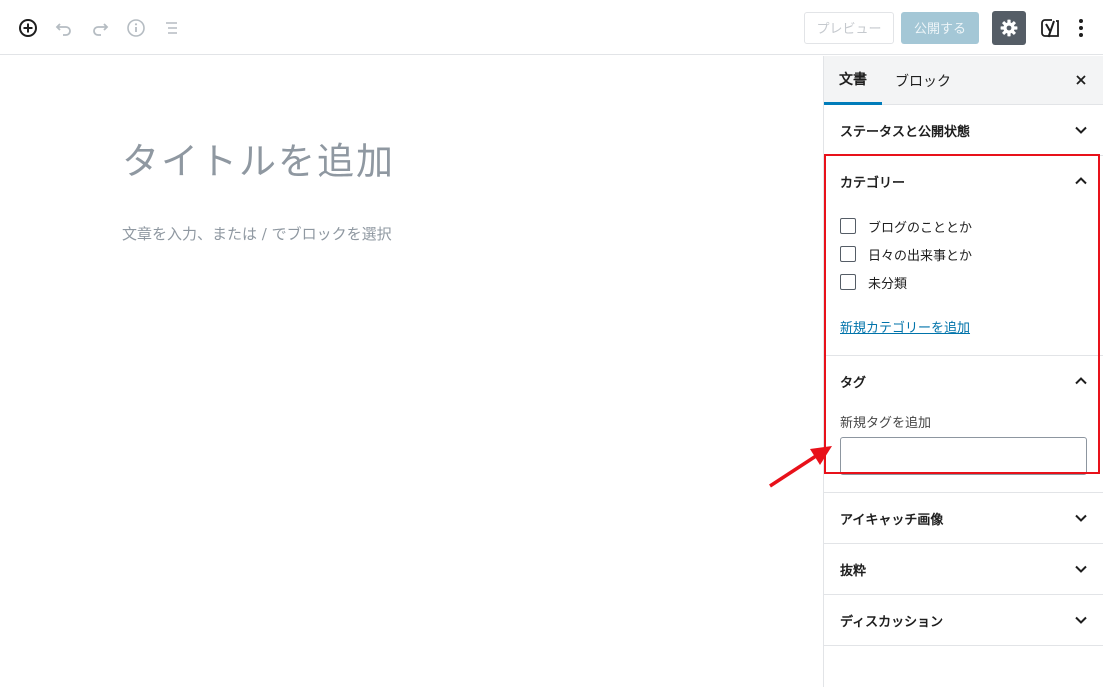 The height and width of the screenshot is (687, 1103). What do you see at coordinates (28, 28) in the screenshot?
I see `add-block-icon` at bounding box center [28, 28].